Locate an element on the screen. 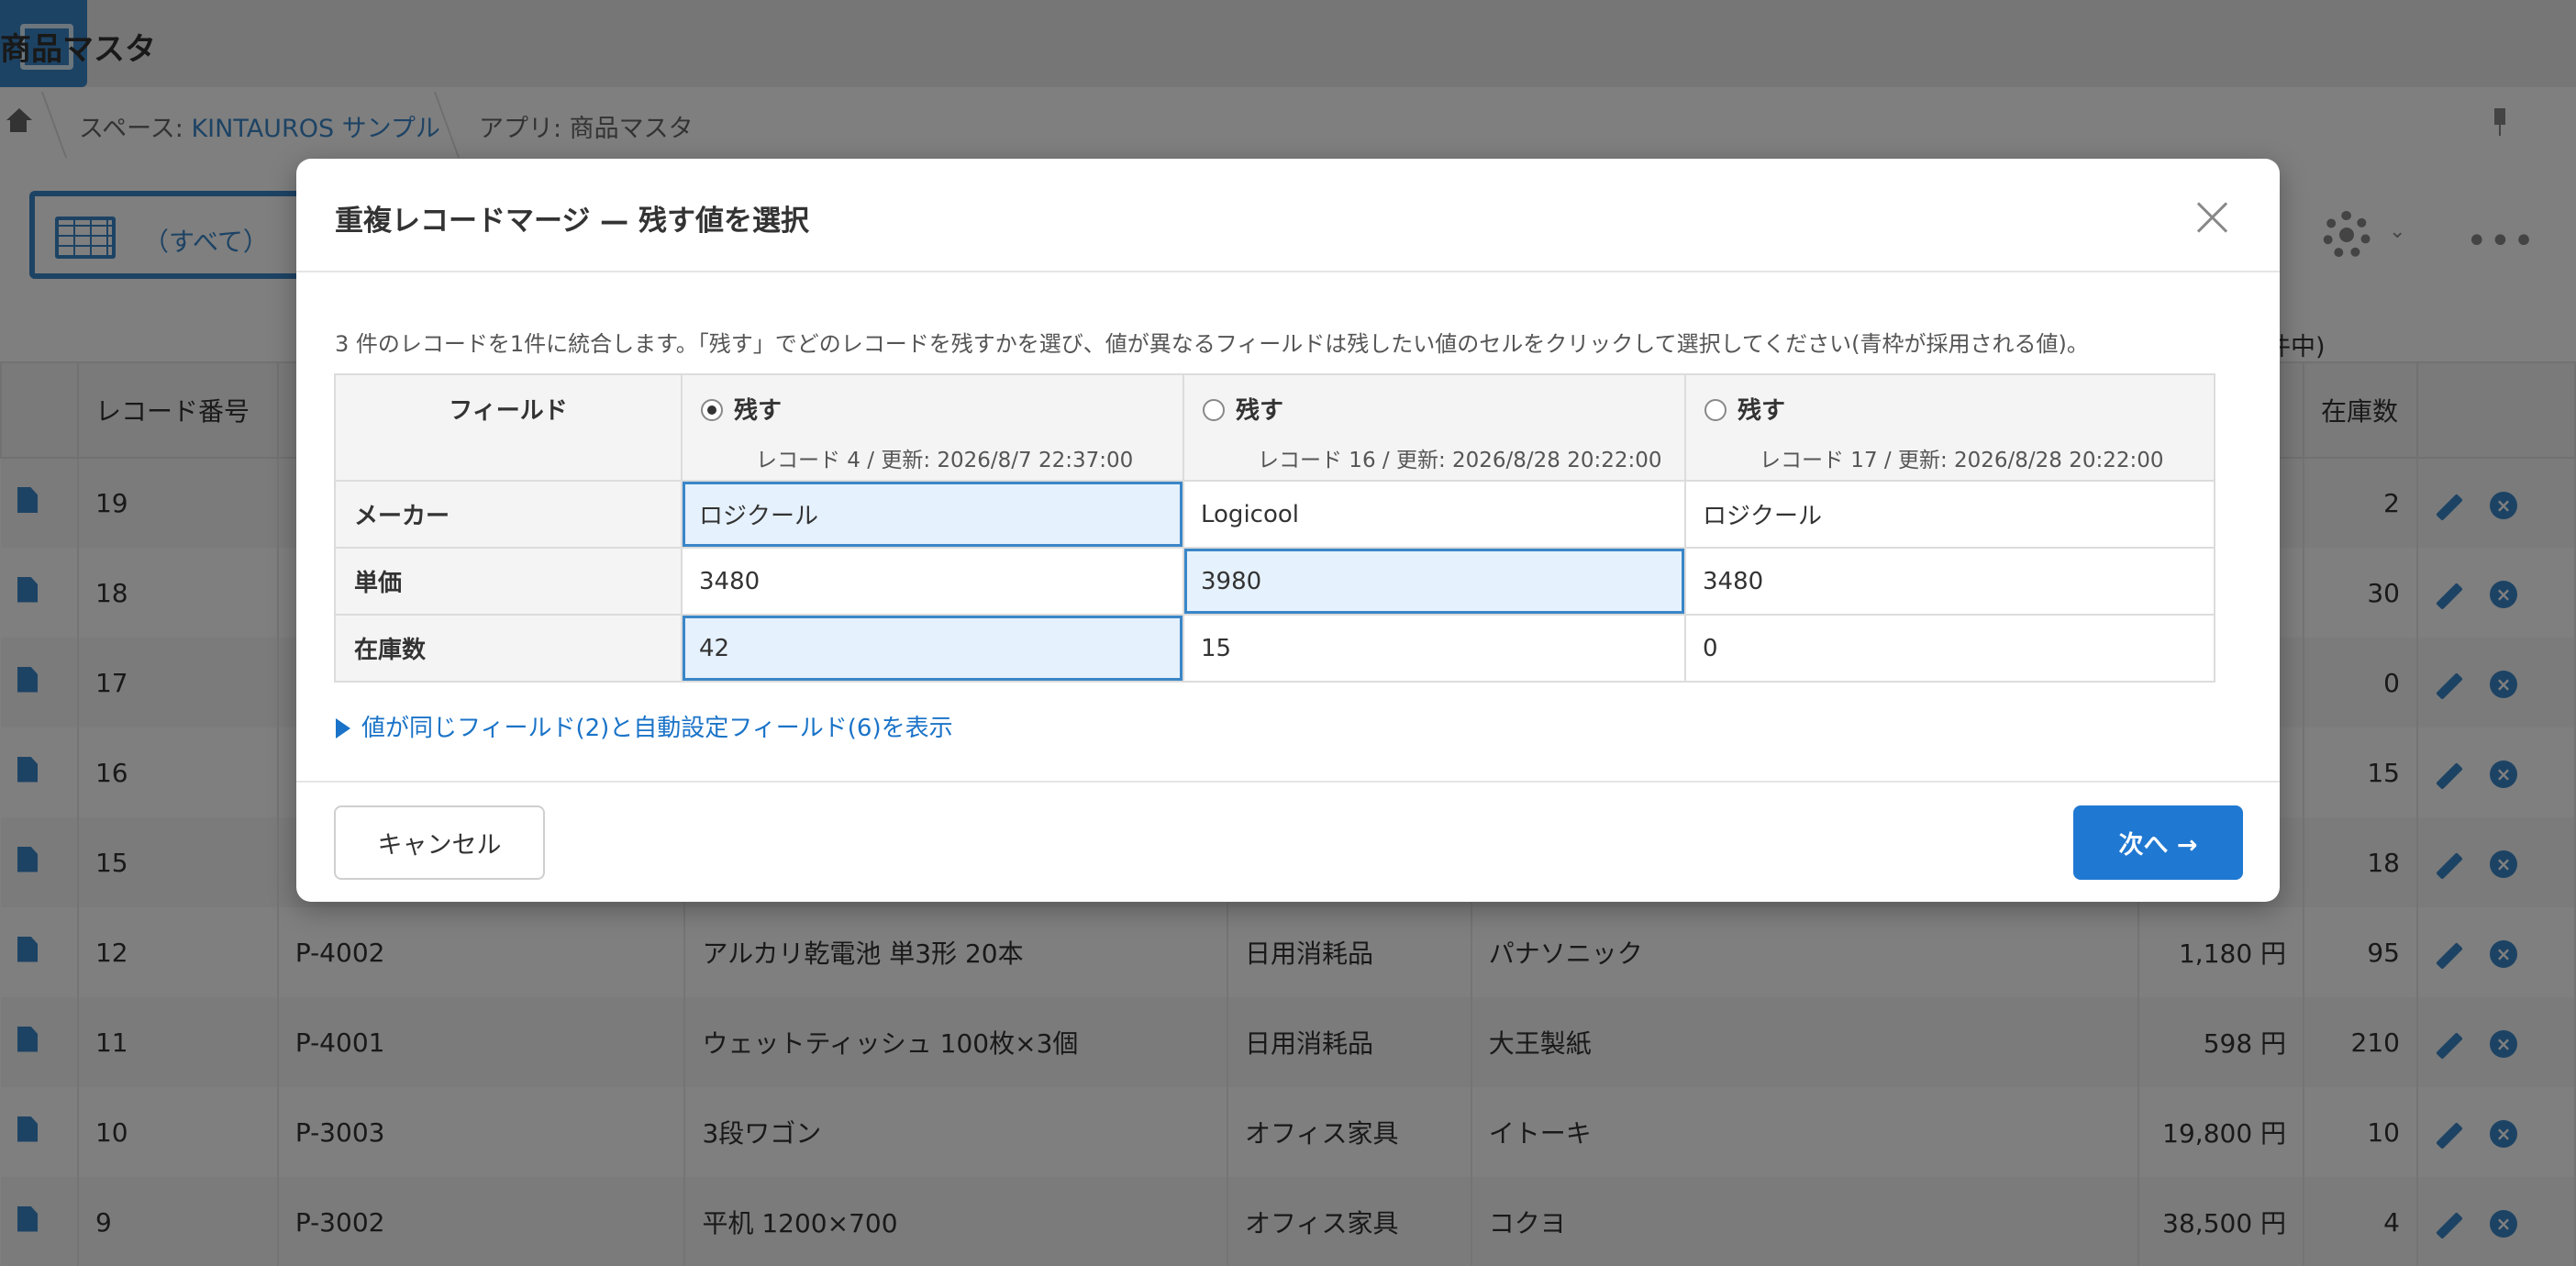 Image resolution: width=2576 pixels, height=1266 pixels. value-cell: Logicool is located at coordinates (1434, 514).